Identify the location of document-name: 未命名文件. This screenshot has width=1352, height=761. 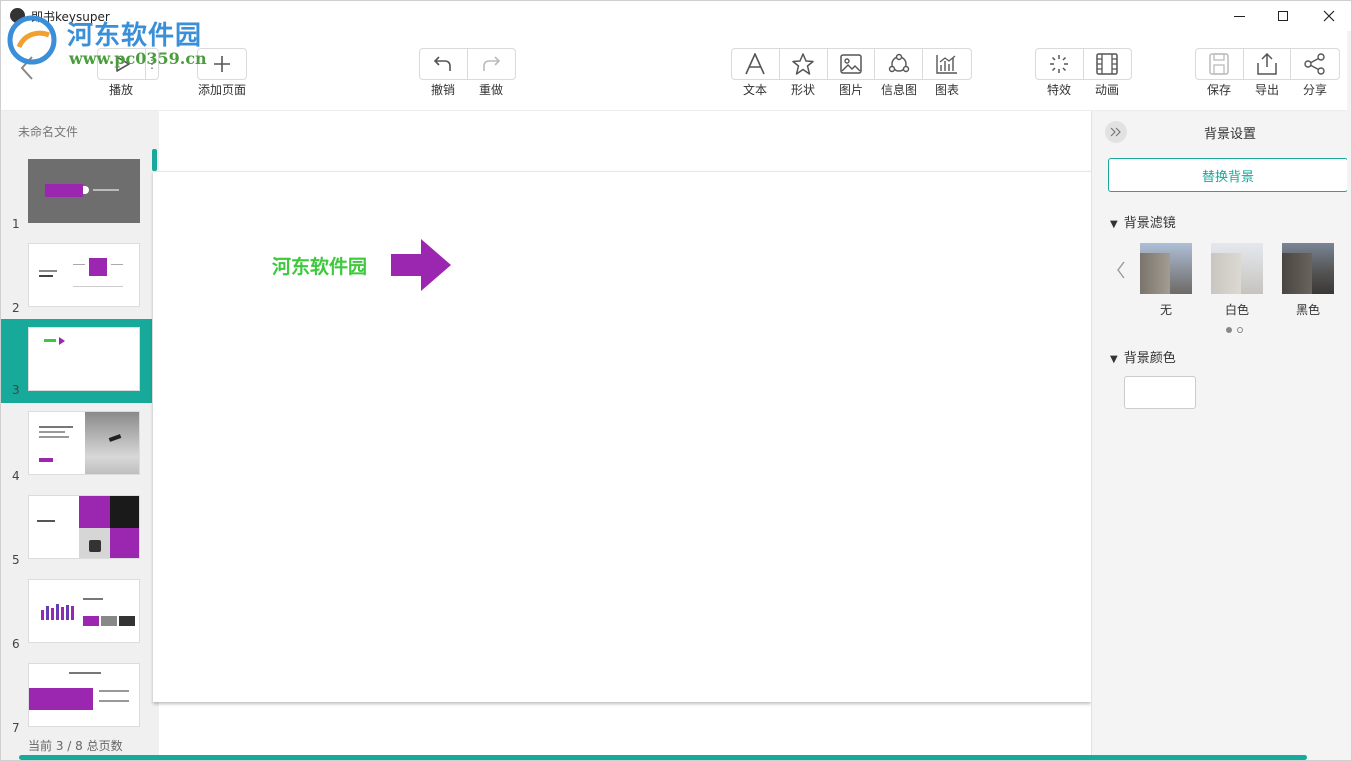
(48, 131).